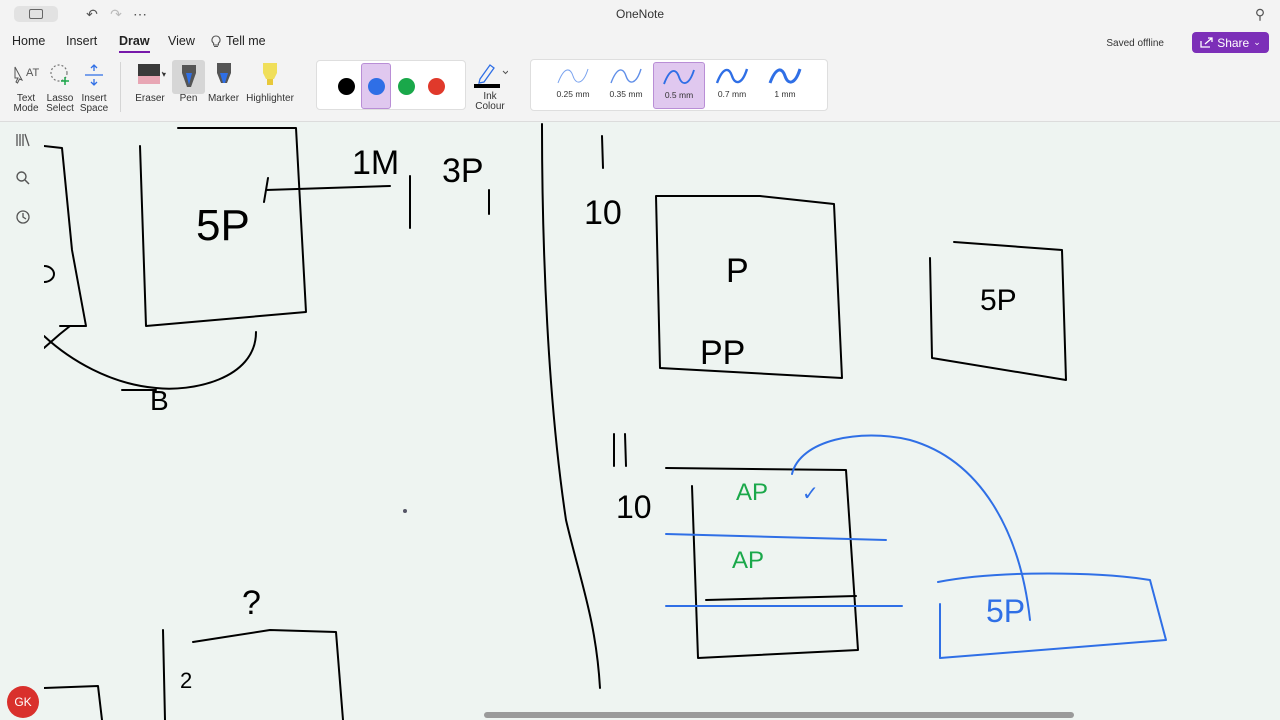 The height and width of the screenshot is (720, 1280). I want to click on marker-label: Marker, so click(223, 98).